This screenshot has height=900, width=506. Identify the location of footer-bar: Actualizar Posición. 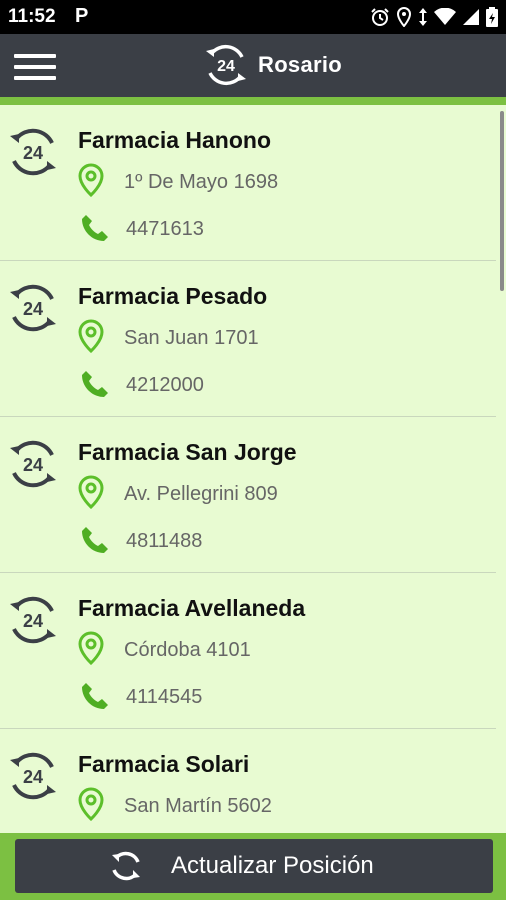
(253, 866).